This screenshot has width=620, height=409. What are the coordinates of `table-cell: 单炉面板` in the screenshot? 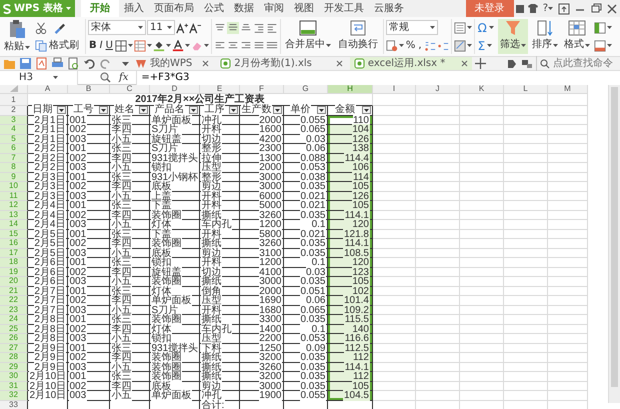 It's located at (175, 396).